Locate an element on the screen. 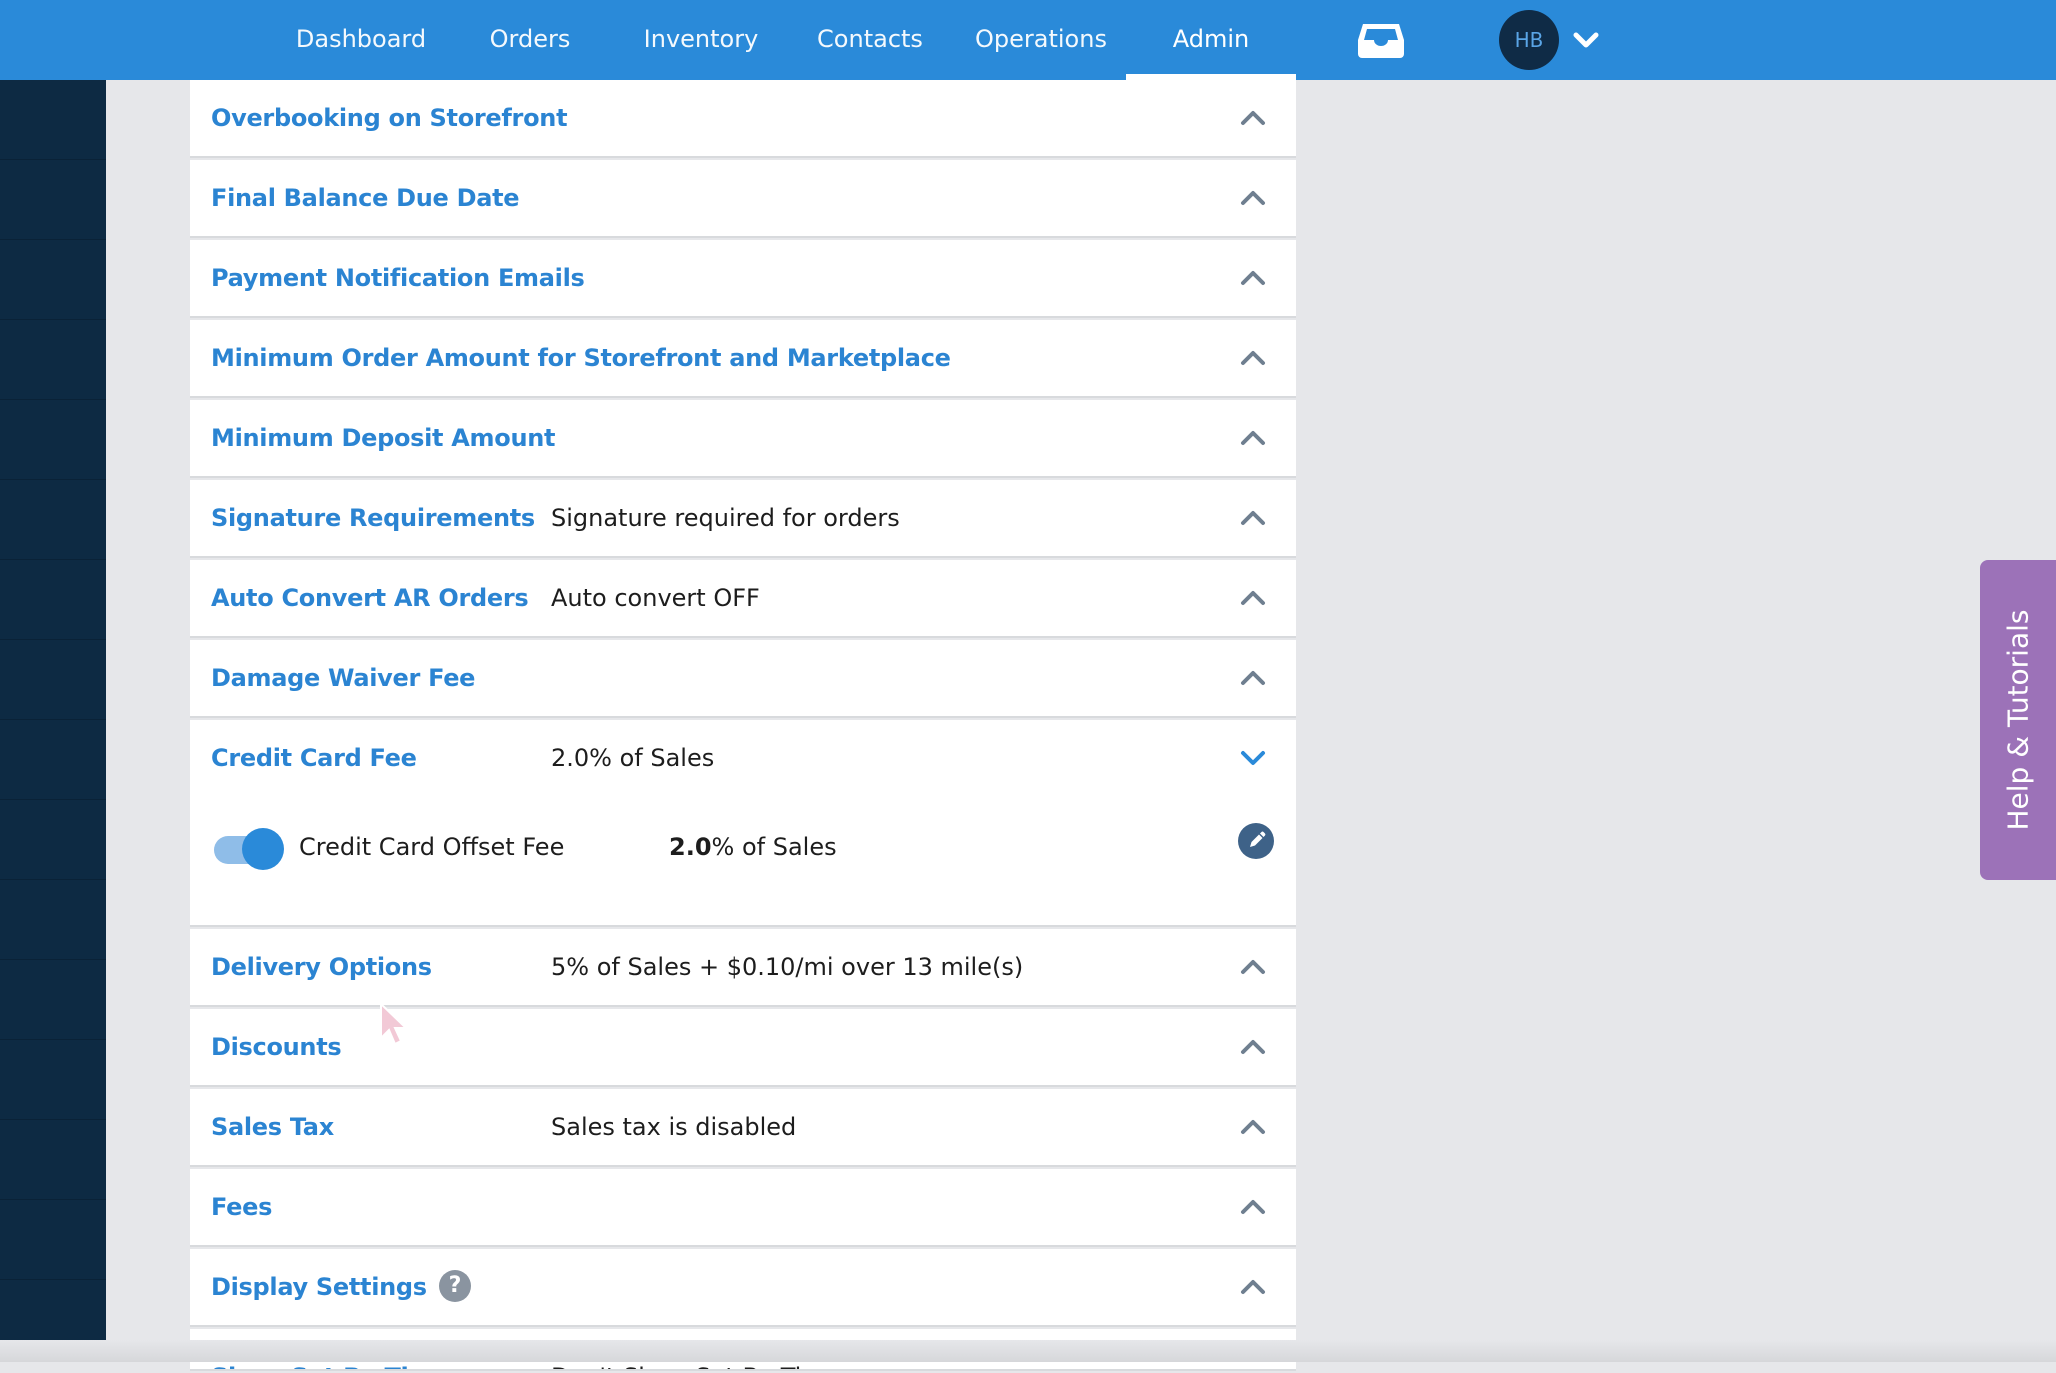  settings-row-payment-notification-emails: Payment Notification Emails is located at coordinates (743, 278).